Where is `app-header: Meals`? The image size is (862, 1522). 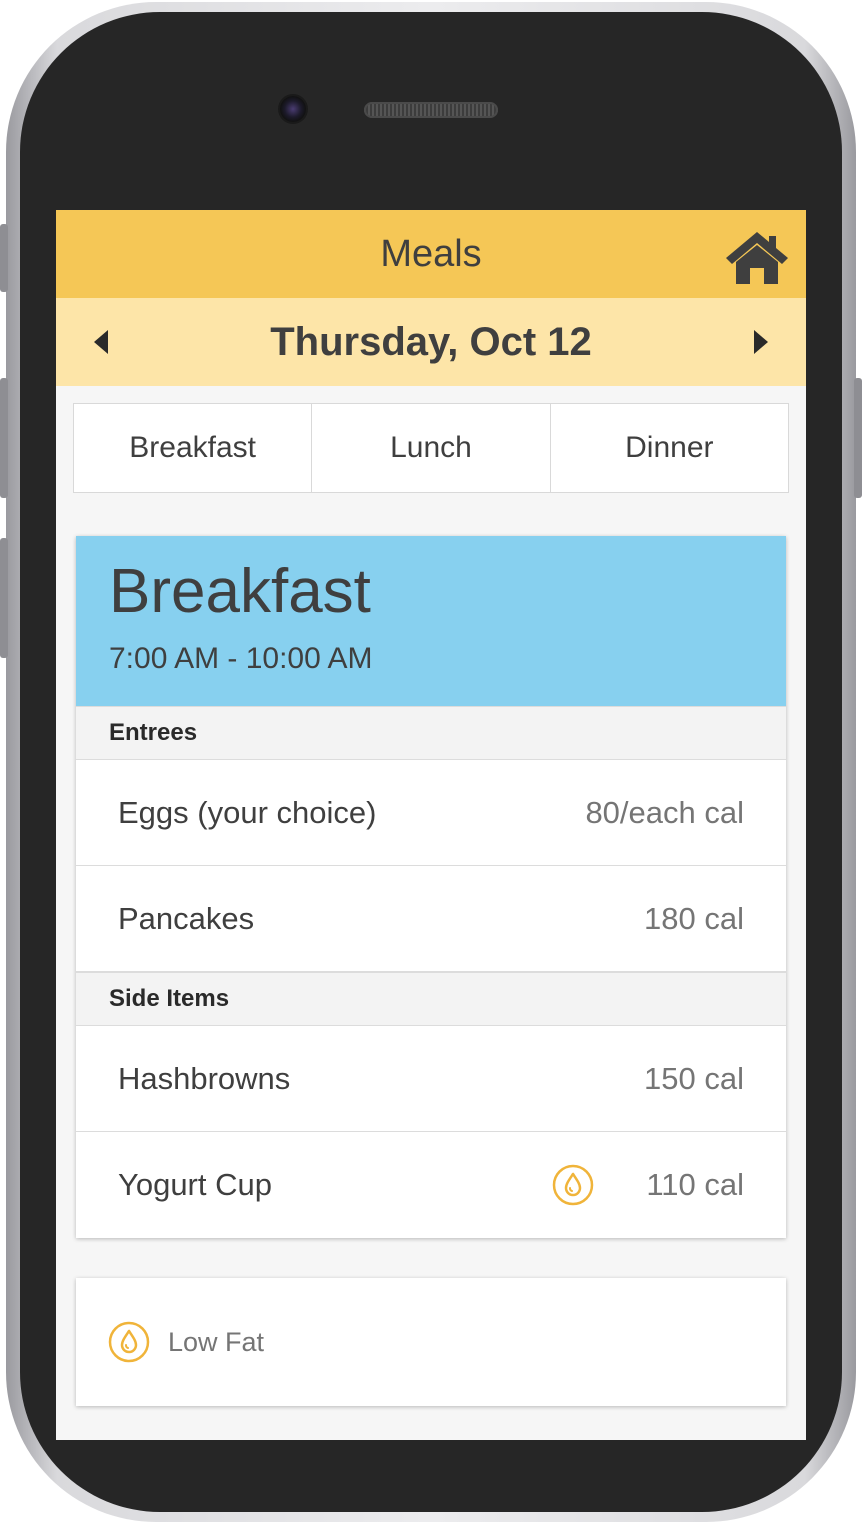
app-header: Meals is located at coordinates (431, 254).